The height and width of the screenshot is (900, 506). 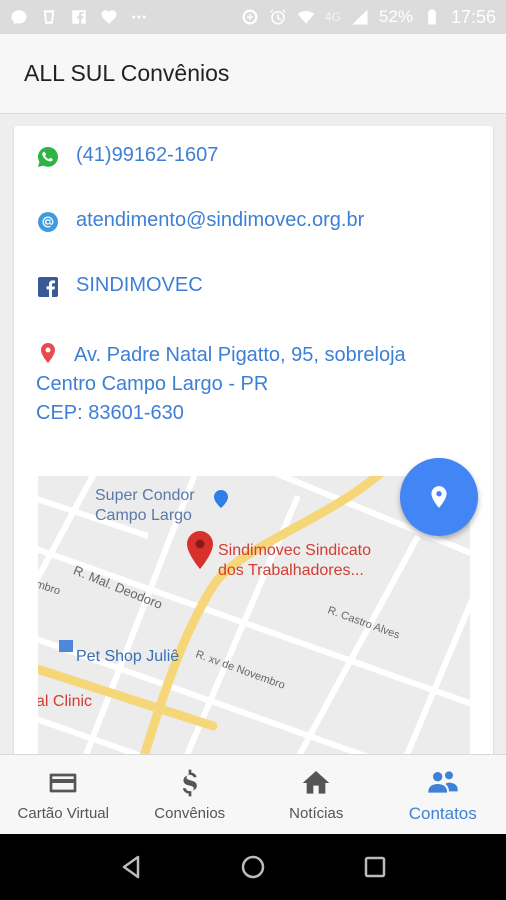 I want to click on address-line-3: CEP: 83601-630, so click(x=110, y=413).